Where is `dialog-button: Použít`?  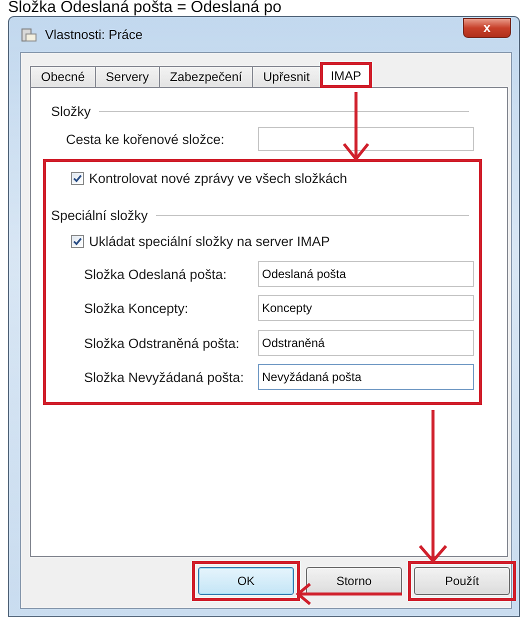 dialog-button: Použít is located at coordinates (462, 581).